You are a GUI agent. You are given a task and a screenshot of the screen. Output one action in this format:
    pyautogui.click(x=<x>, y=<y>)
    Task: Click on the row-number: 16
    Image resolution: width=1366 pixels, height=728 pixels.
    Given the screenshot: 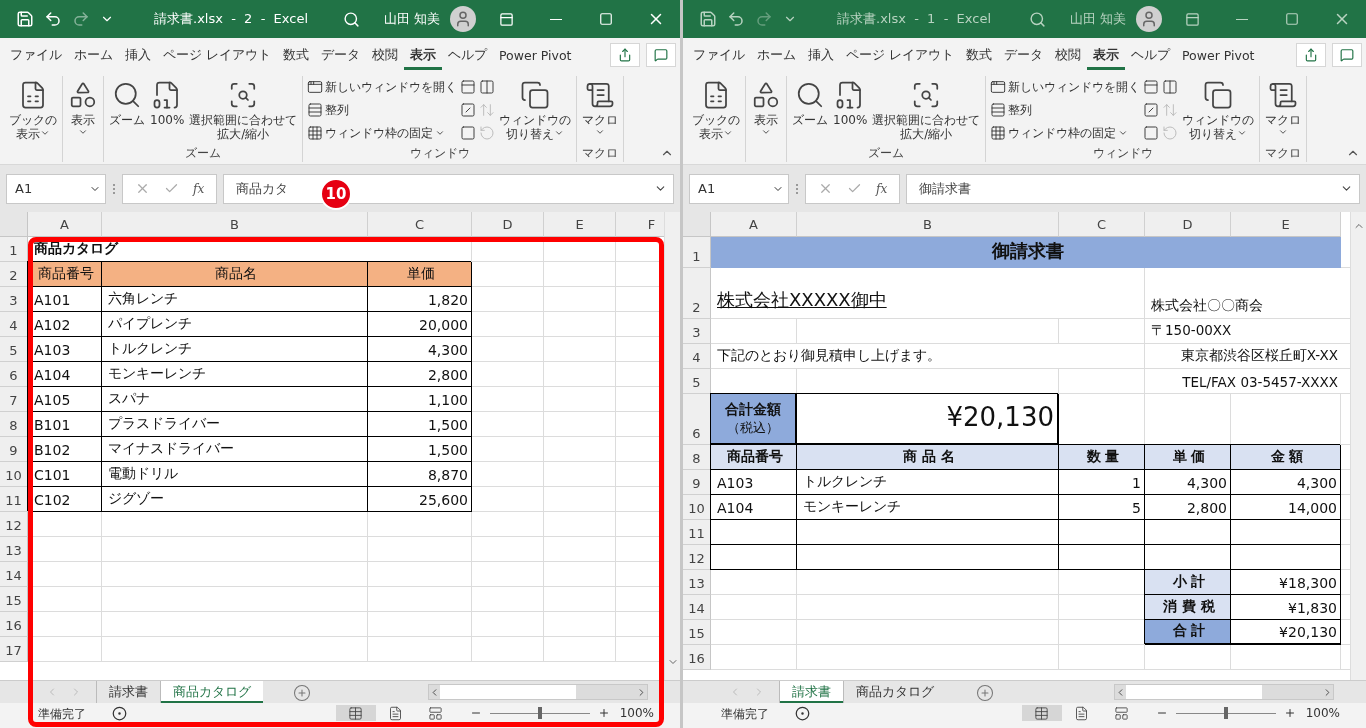 What is the action you would take?
    pyautogui.click(x=697, y=657)
    